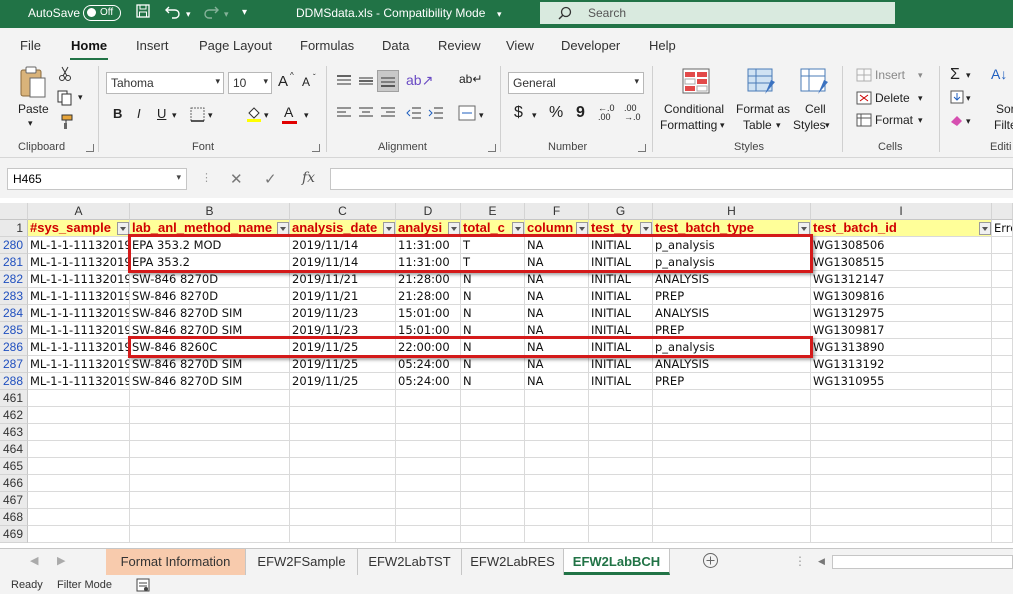  Describe the element at coordinates (827, 125) in the screenshot. I see `cell-styles-dropdown-icon: ▾` at that location.